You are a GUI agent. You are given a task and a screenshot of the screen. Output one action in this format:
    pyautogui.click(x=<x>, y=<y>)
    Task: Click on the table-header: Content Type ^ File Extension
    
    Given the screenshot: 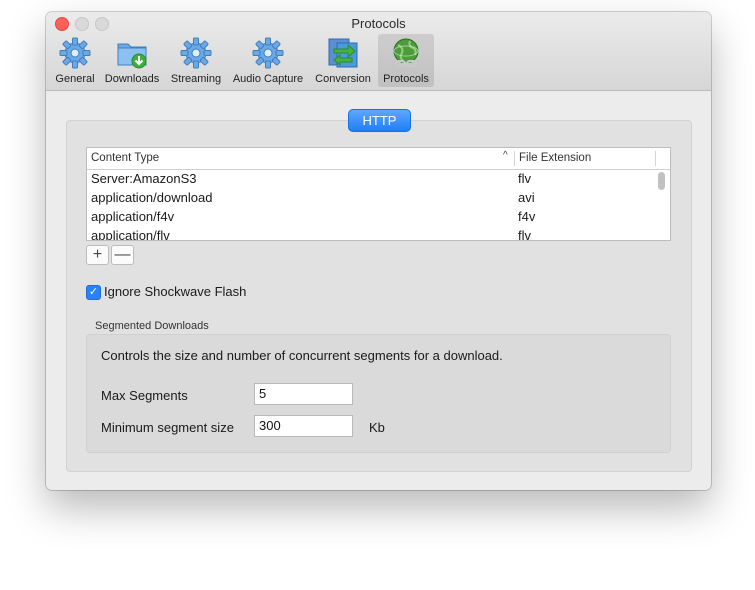 What is the action you would take?
    pyautogui.click(x=378, y=159)
    